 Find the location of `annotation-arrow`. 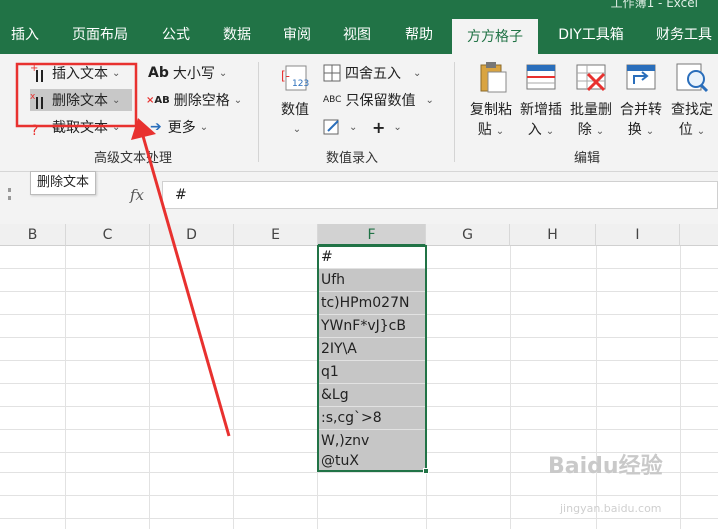

annotation-arrow is located at coordinates (186, 286).